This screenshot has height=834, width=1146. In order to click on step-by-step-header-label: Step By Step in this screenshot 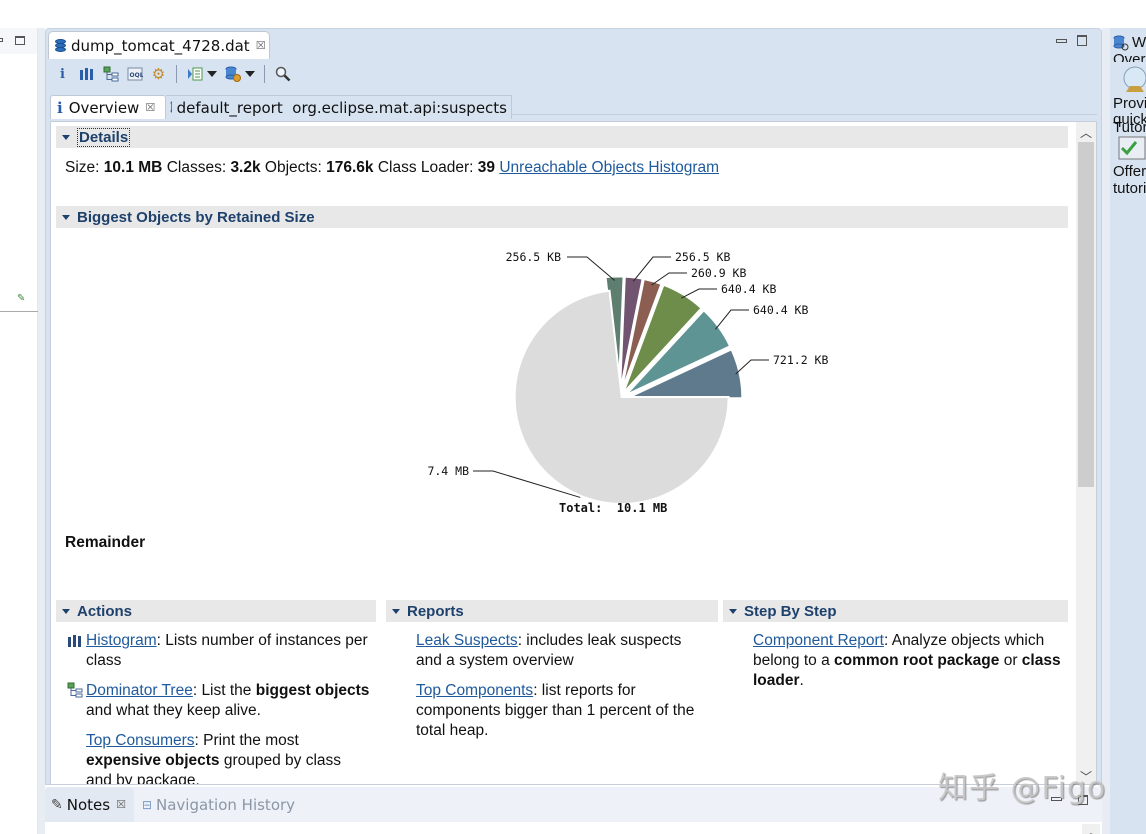, I will do `click(790, 611)`.